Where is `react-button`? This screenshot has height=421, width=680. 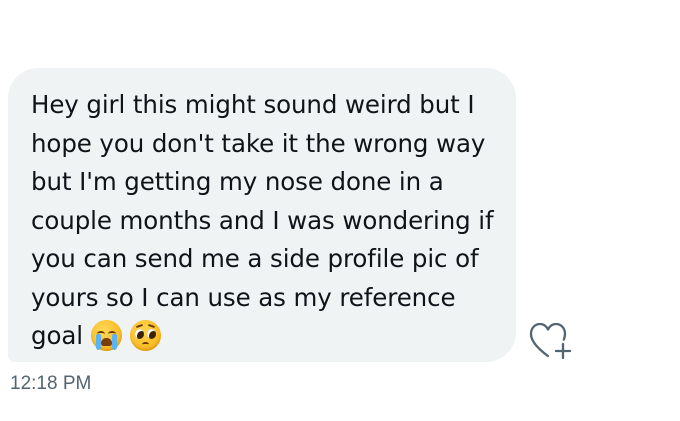 react-button is located at coordinates (552, 341).